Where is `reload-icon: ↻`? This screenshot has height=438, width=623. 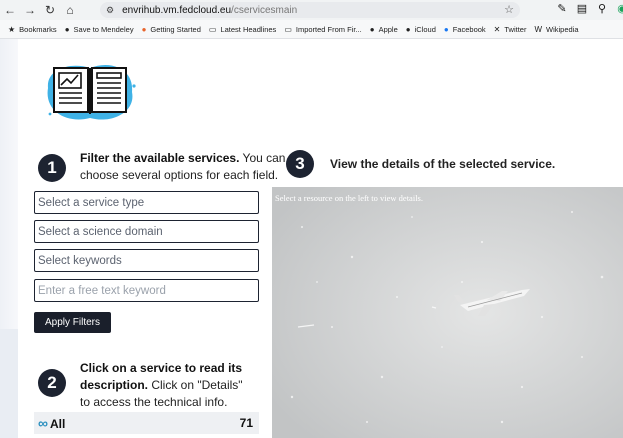
reload-icon: ↻ is located at coordinates (50, 10).